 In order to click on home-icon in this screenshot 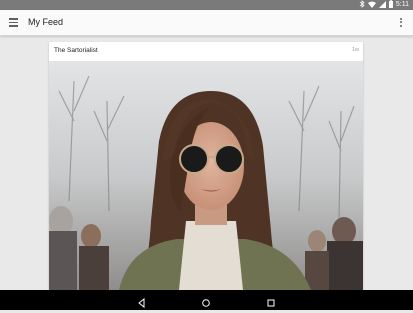, I will do `click(206, 301)`.